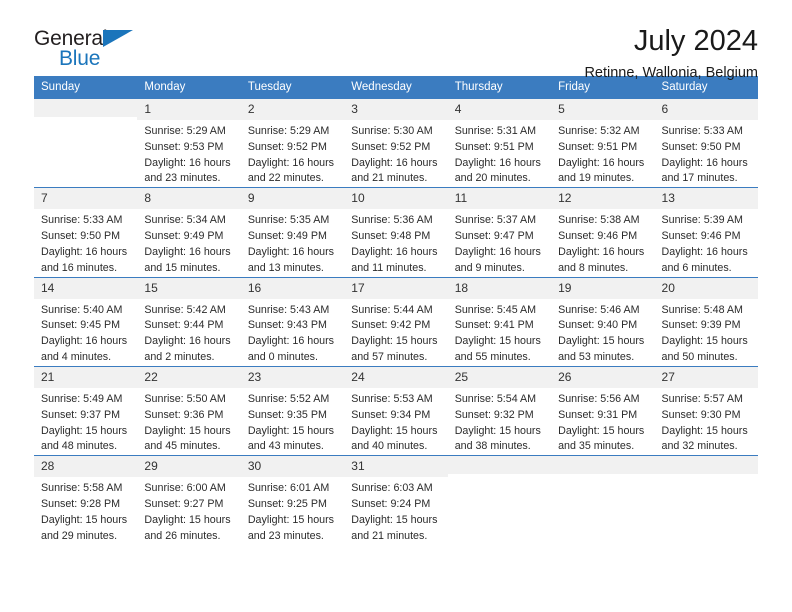 This screenshot has width=792, height=612. Describe the element at coordinates (292, 377) in the screenshot. I see `day-number: 23` at that location.